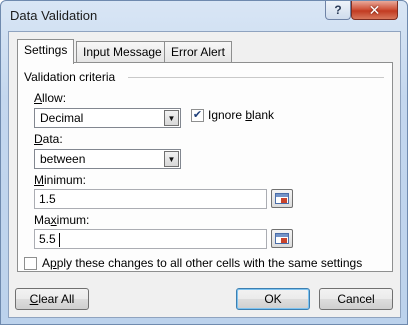 This screenshot has width=408, height=325. I want to click on close-button: ✕, so click(374, 10).